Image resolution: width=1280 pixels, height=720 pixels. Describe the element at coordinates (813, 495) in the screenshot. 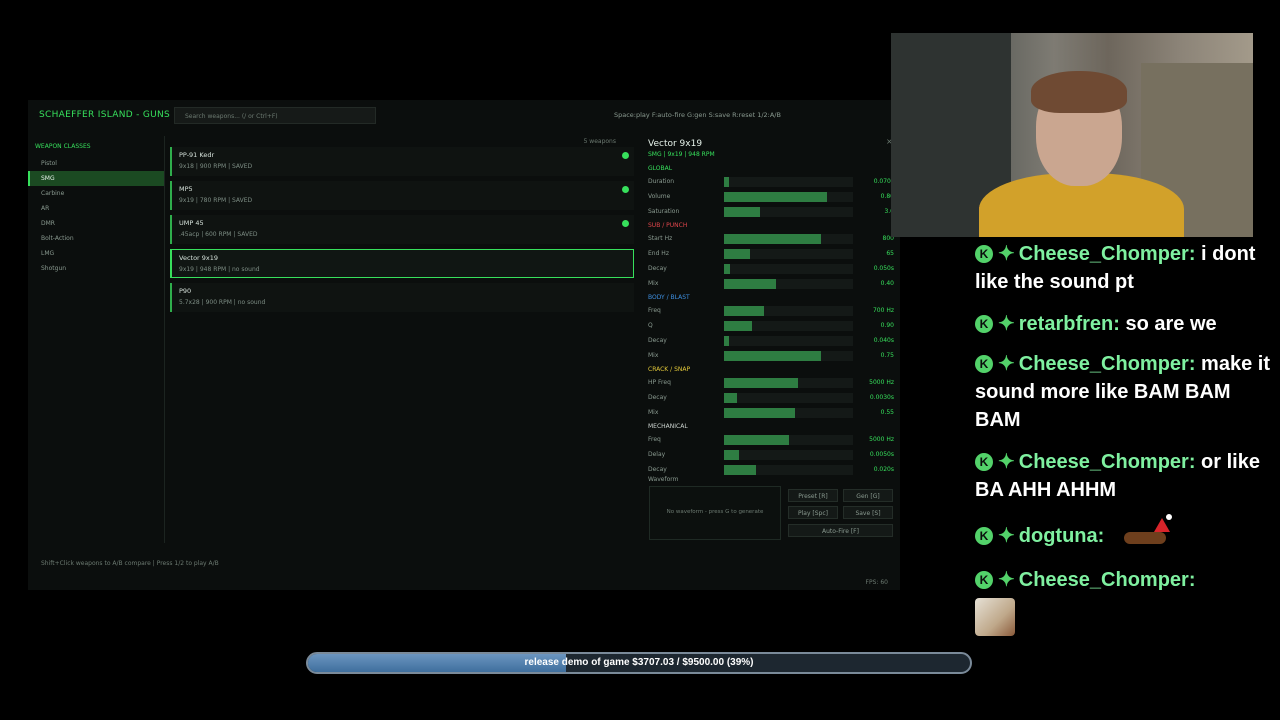

I see `preset-button: Preset [R]` at that location.